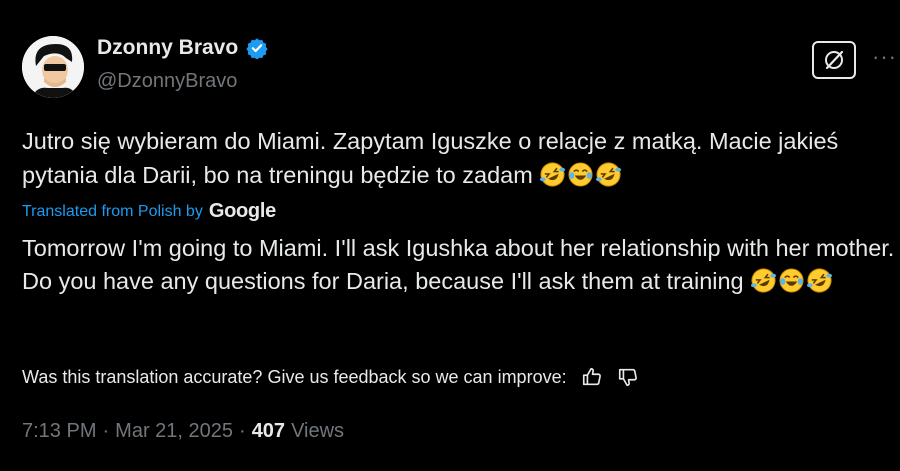 The height and width of the screenshot is (471, 900). What do you see at coordinates (59, 431) in the screenshot?
I see `tweet-time: 7:13 PM` at bounding box center [59, 431].